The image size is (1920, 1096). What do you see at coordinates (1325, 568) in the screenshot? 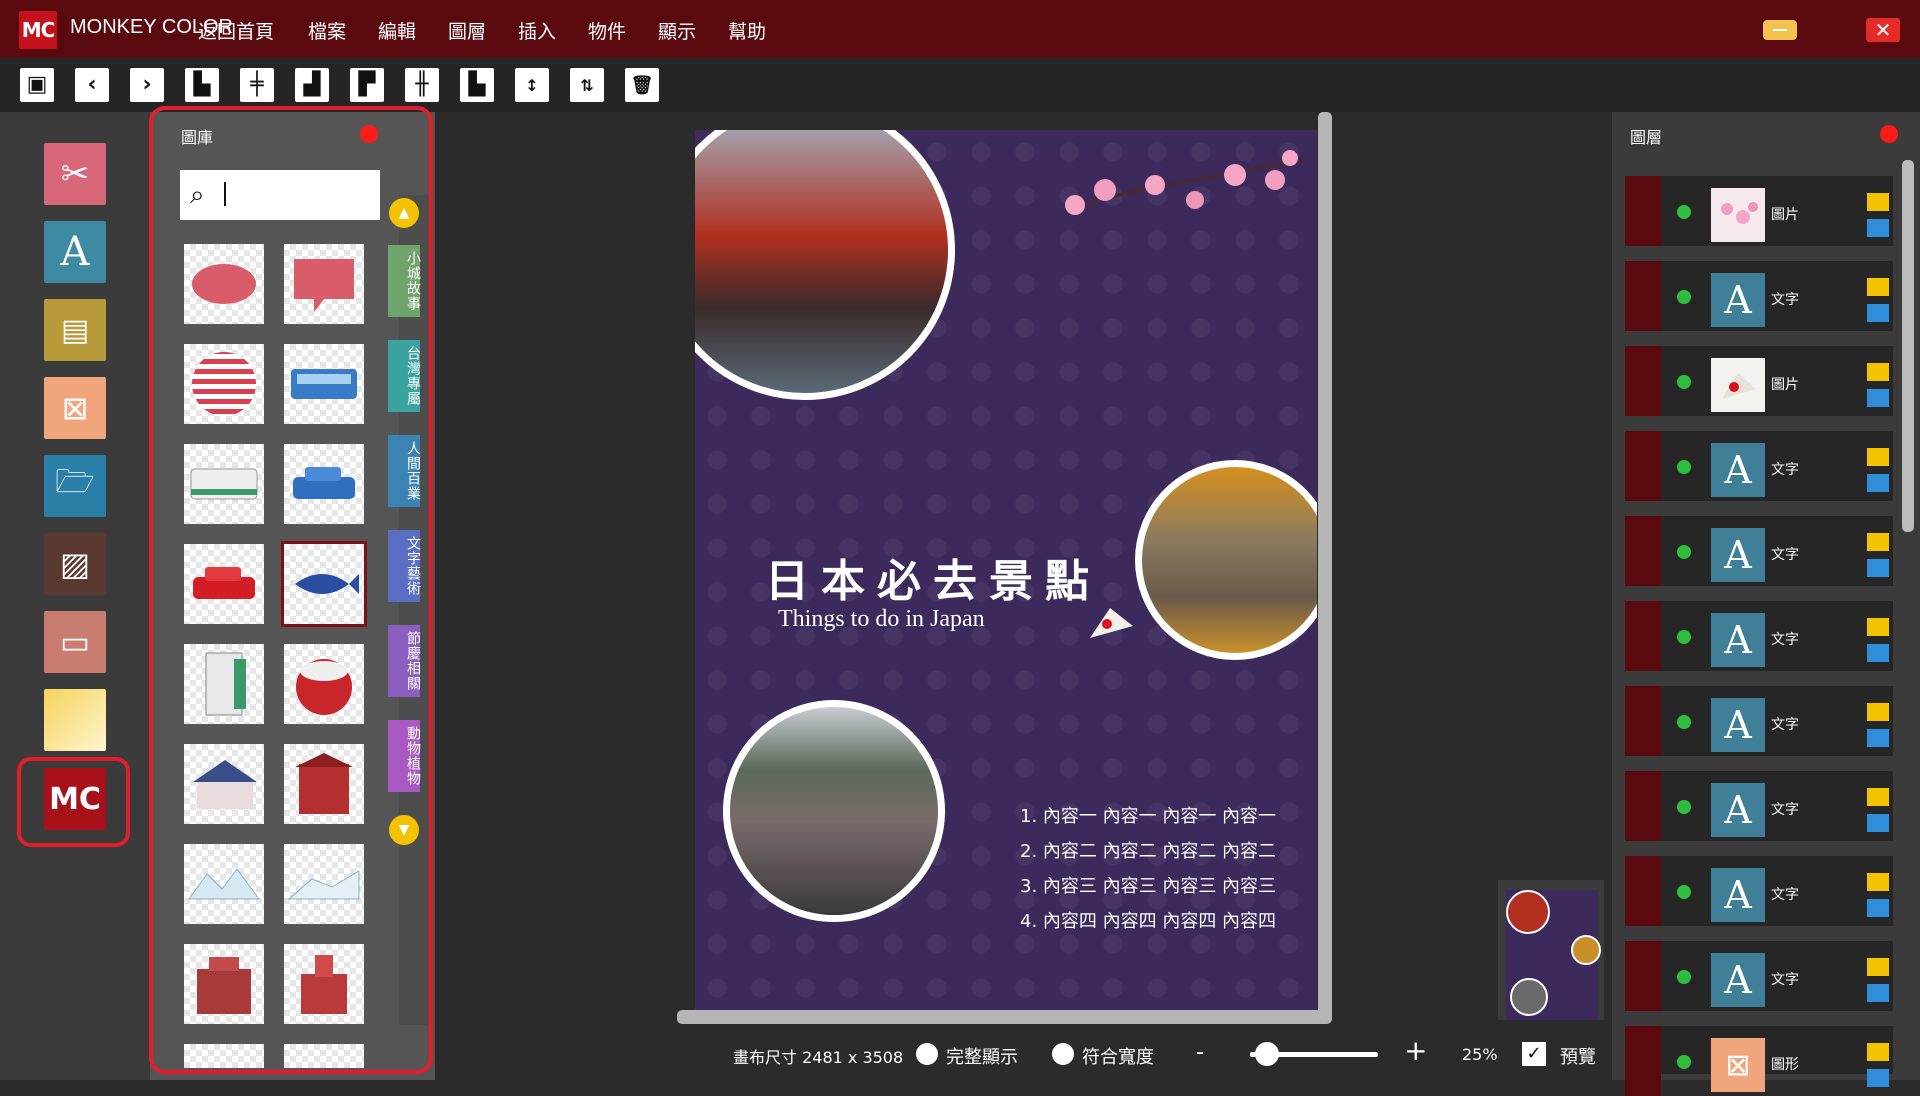
I see `canvas-vertical-scrollbar` at bounding box center [1325, 568].